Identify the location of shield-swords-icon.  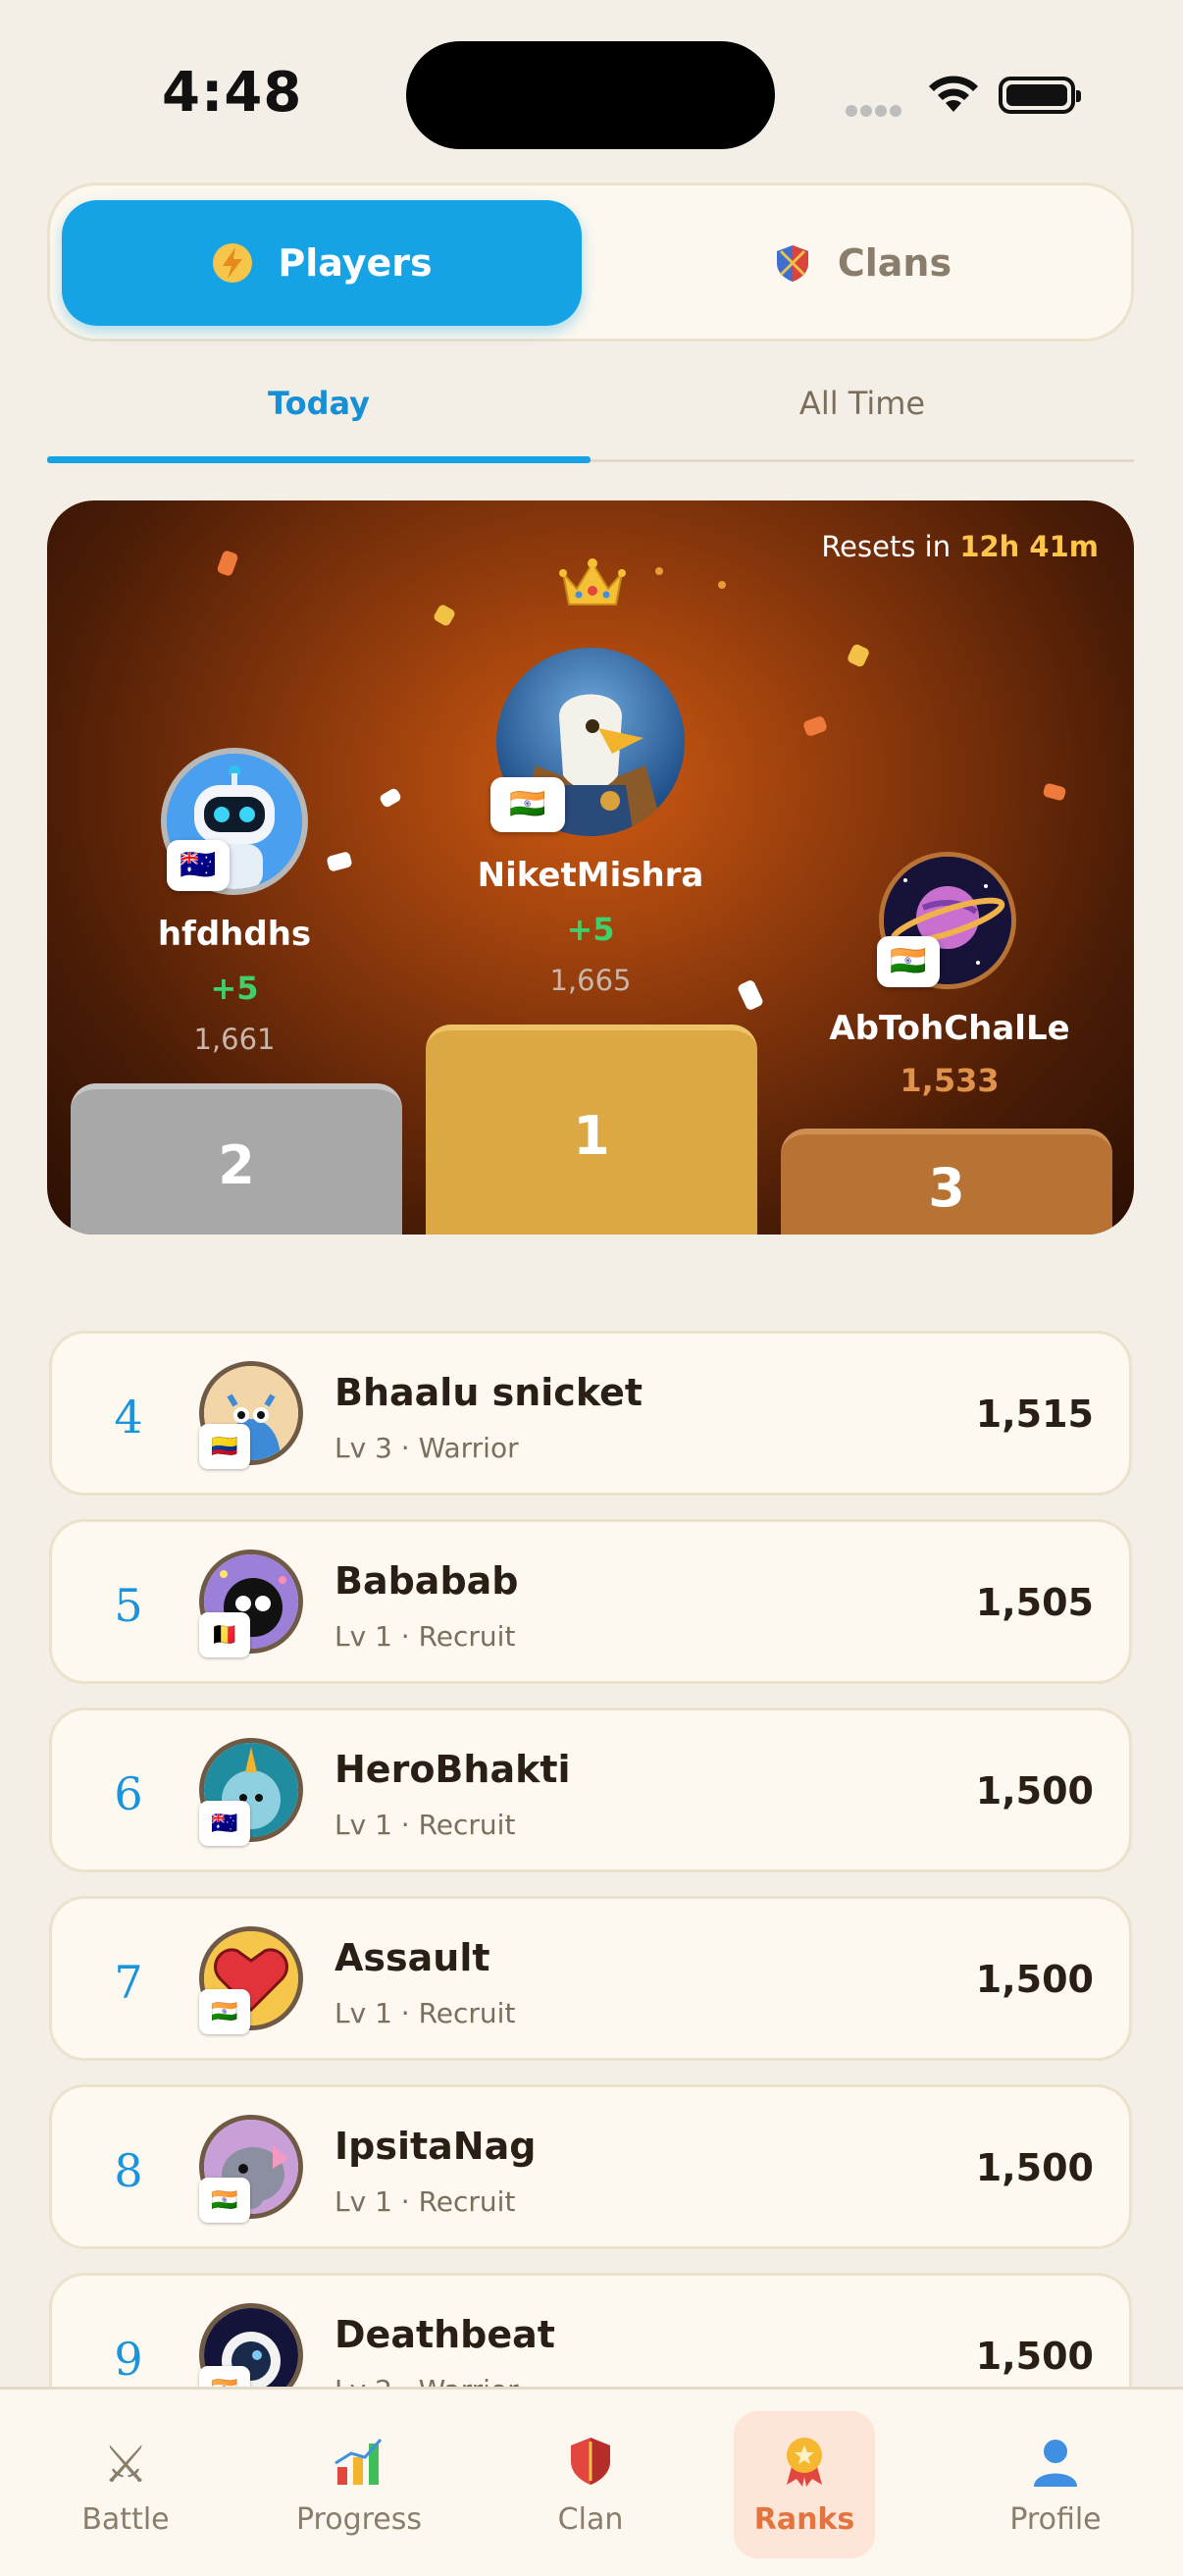
(793, 263).